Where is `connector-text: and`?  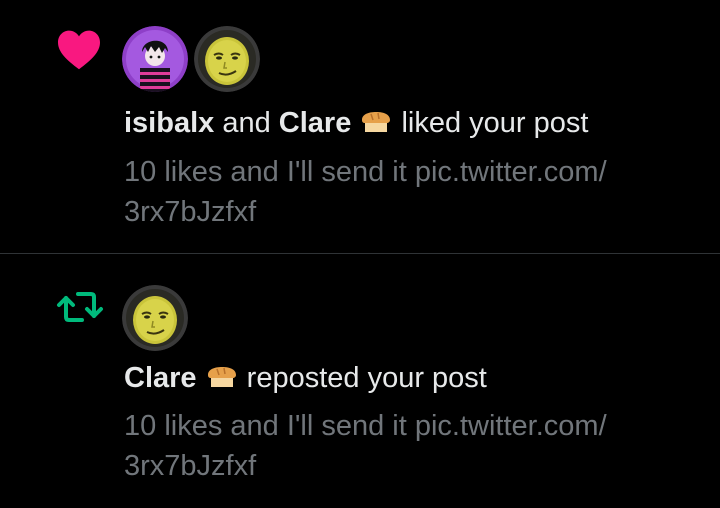 connector-text: and is located at coordinates (246, 123).